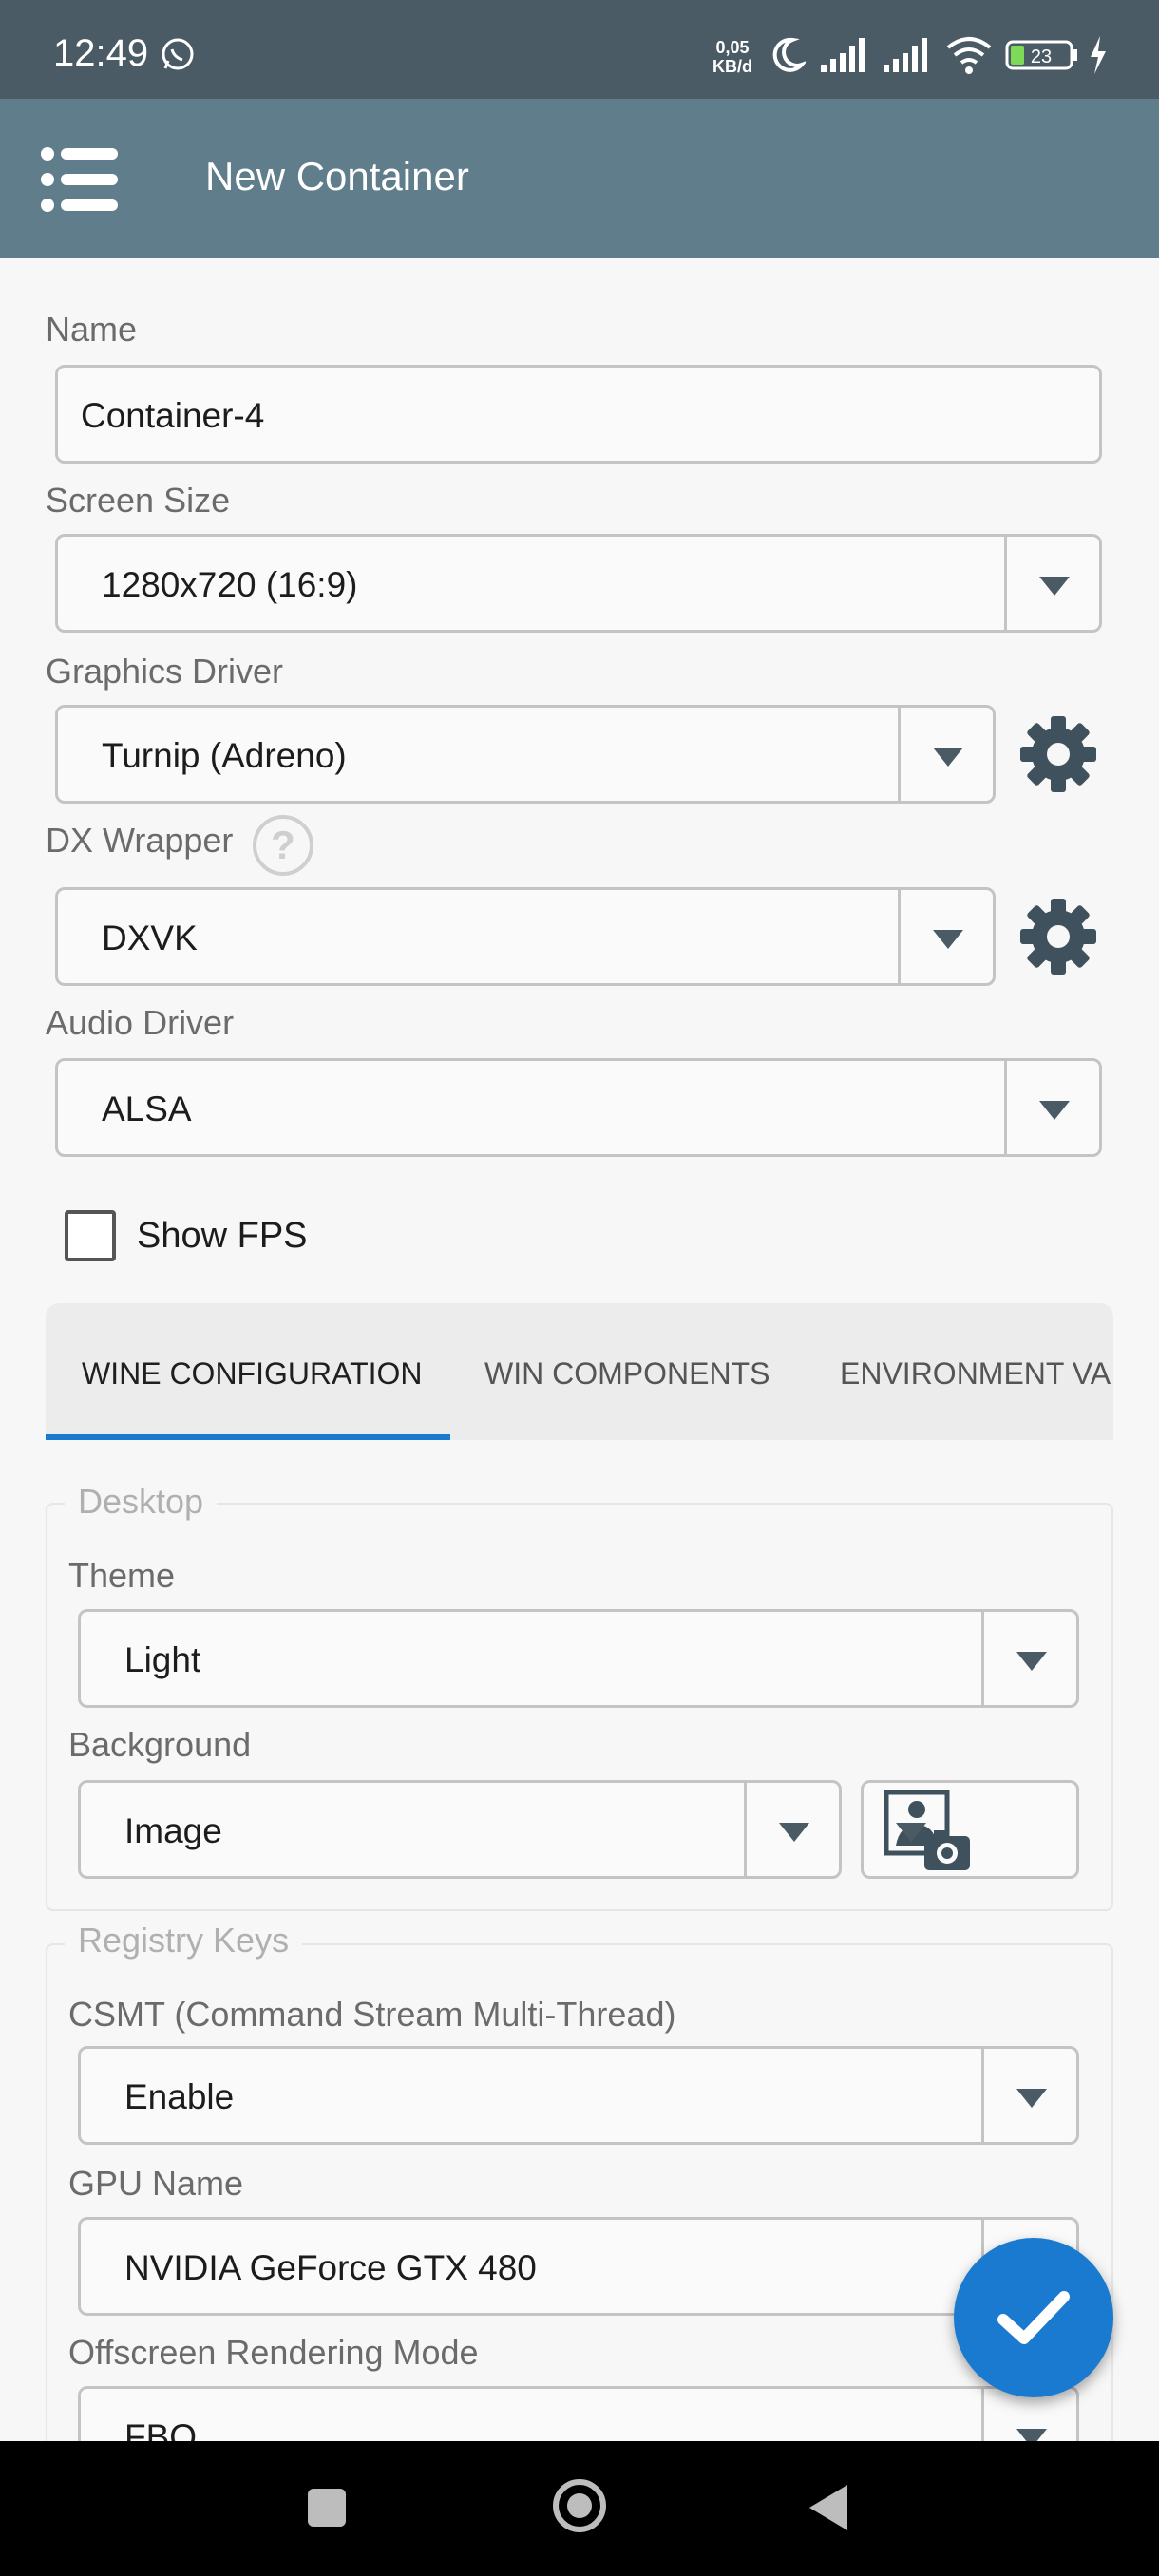  Describe the element at coordinates (230, 584) in the screenshot. I see `screen-size-value: 1280x720 (16:9)` at that location.